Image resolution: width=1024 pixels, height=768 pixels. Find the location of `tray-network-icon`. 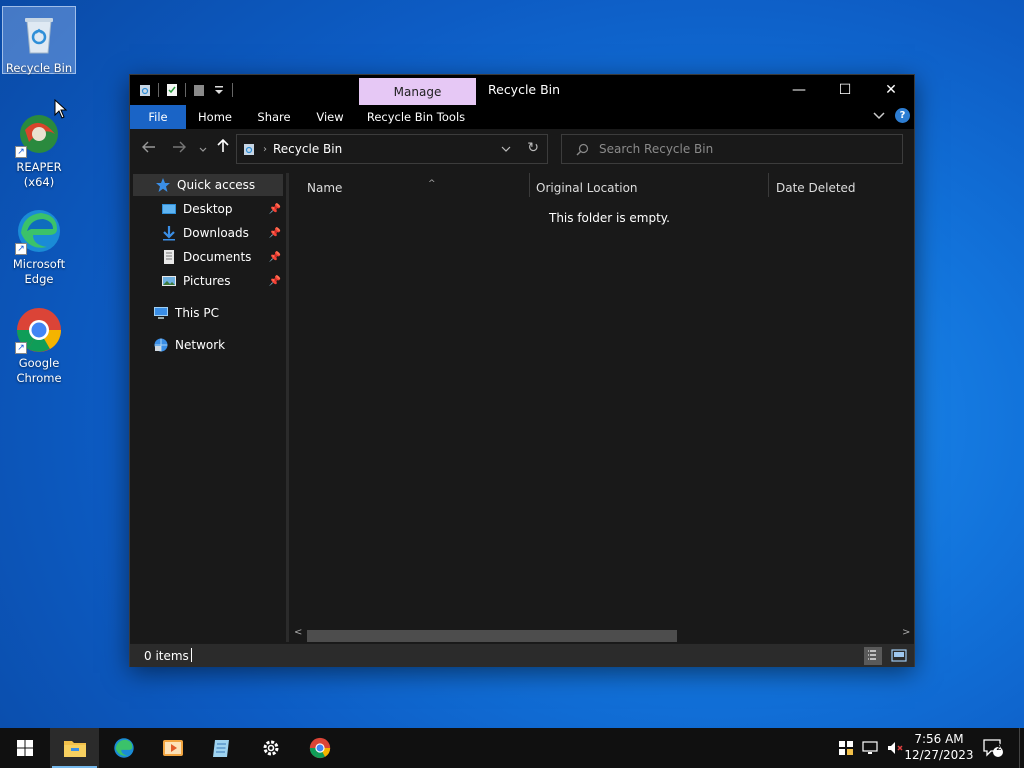

tray-network-icon is located at coordinates (871, 748).